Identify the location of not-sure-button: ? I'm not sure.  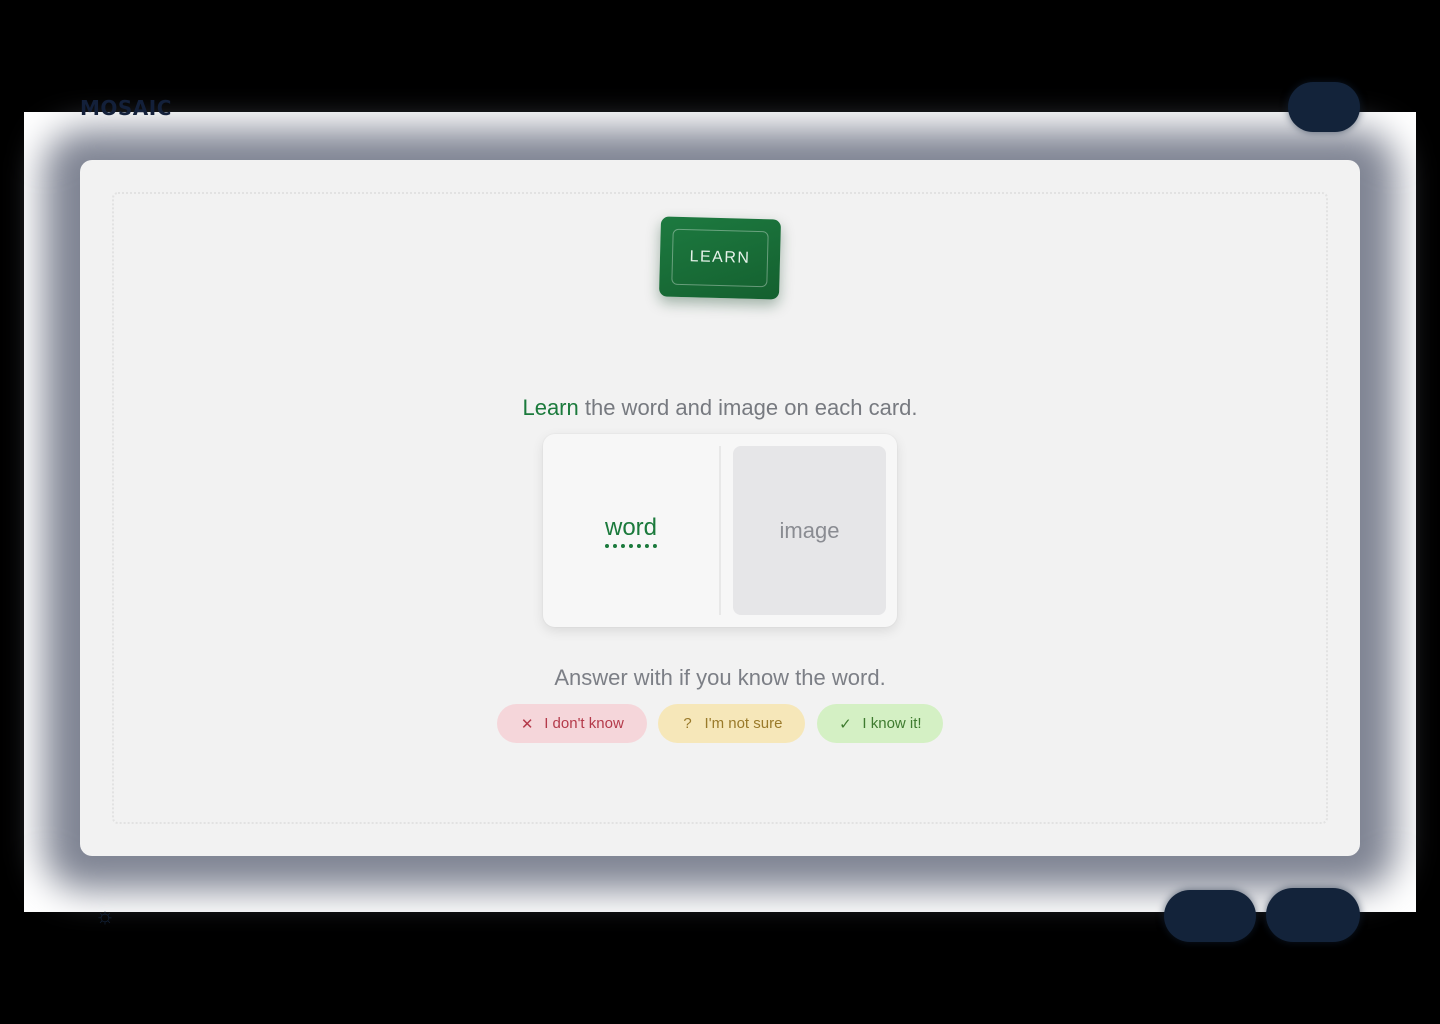
(731, 723).